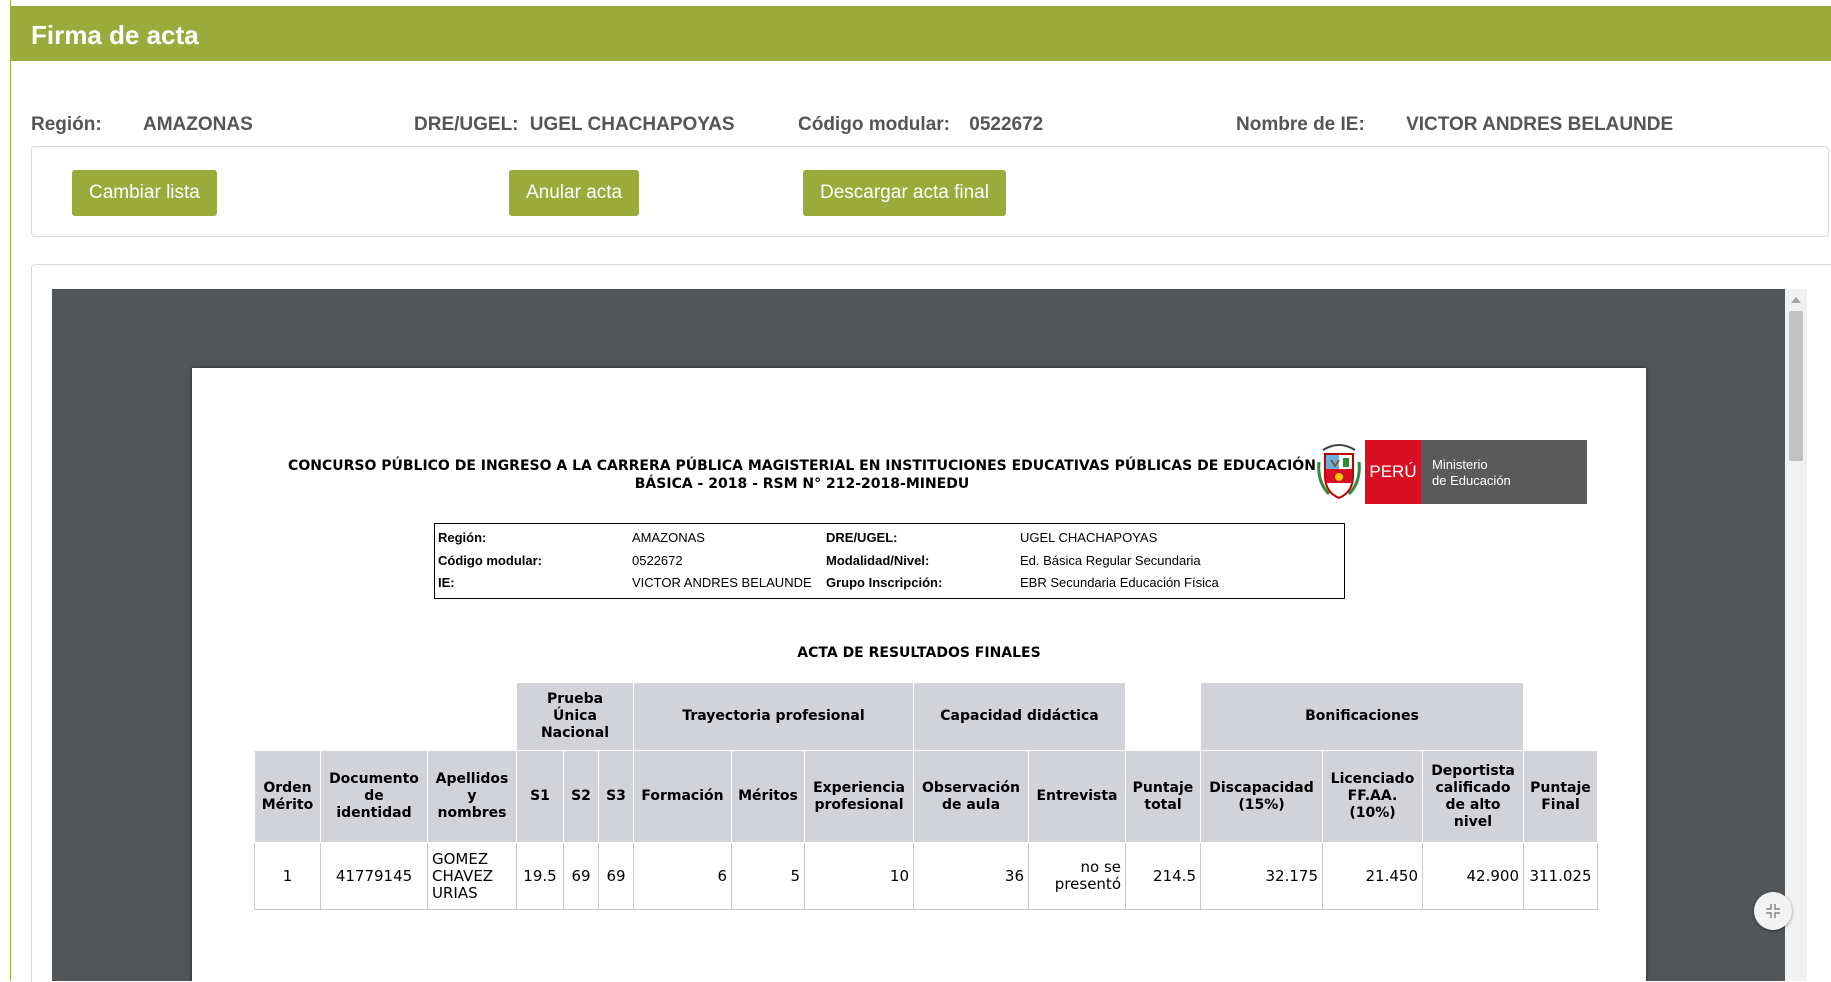  What do you see at coordinates (1163, 876) in the screenshot?
I see `cell-puntaje-total: 214.5` at bounding box center [1163, 876].